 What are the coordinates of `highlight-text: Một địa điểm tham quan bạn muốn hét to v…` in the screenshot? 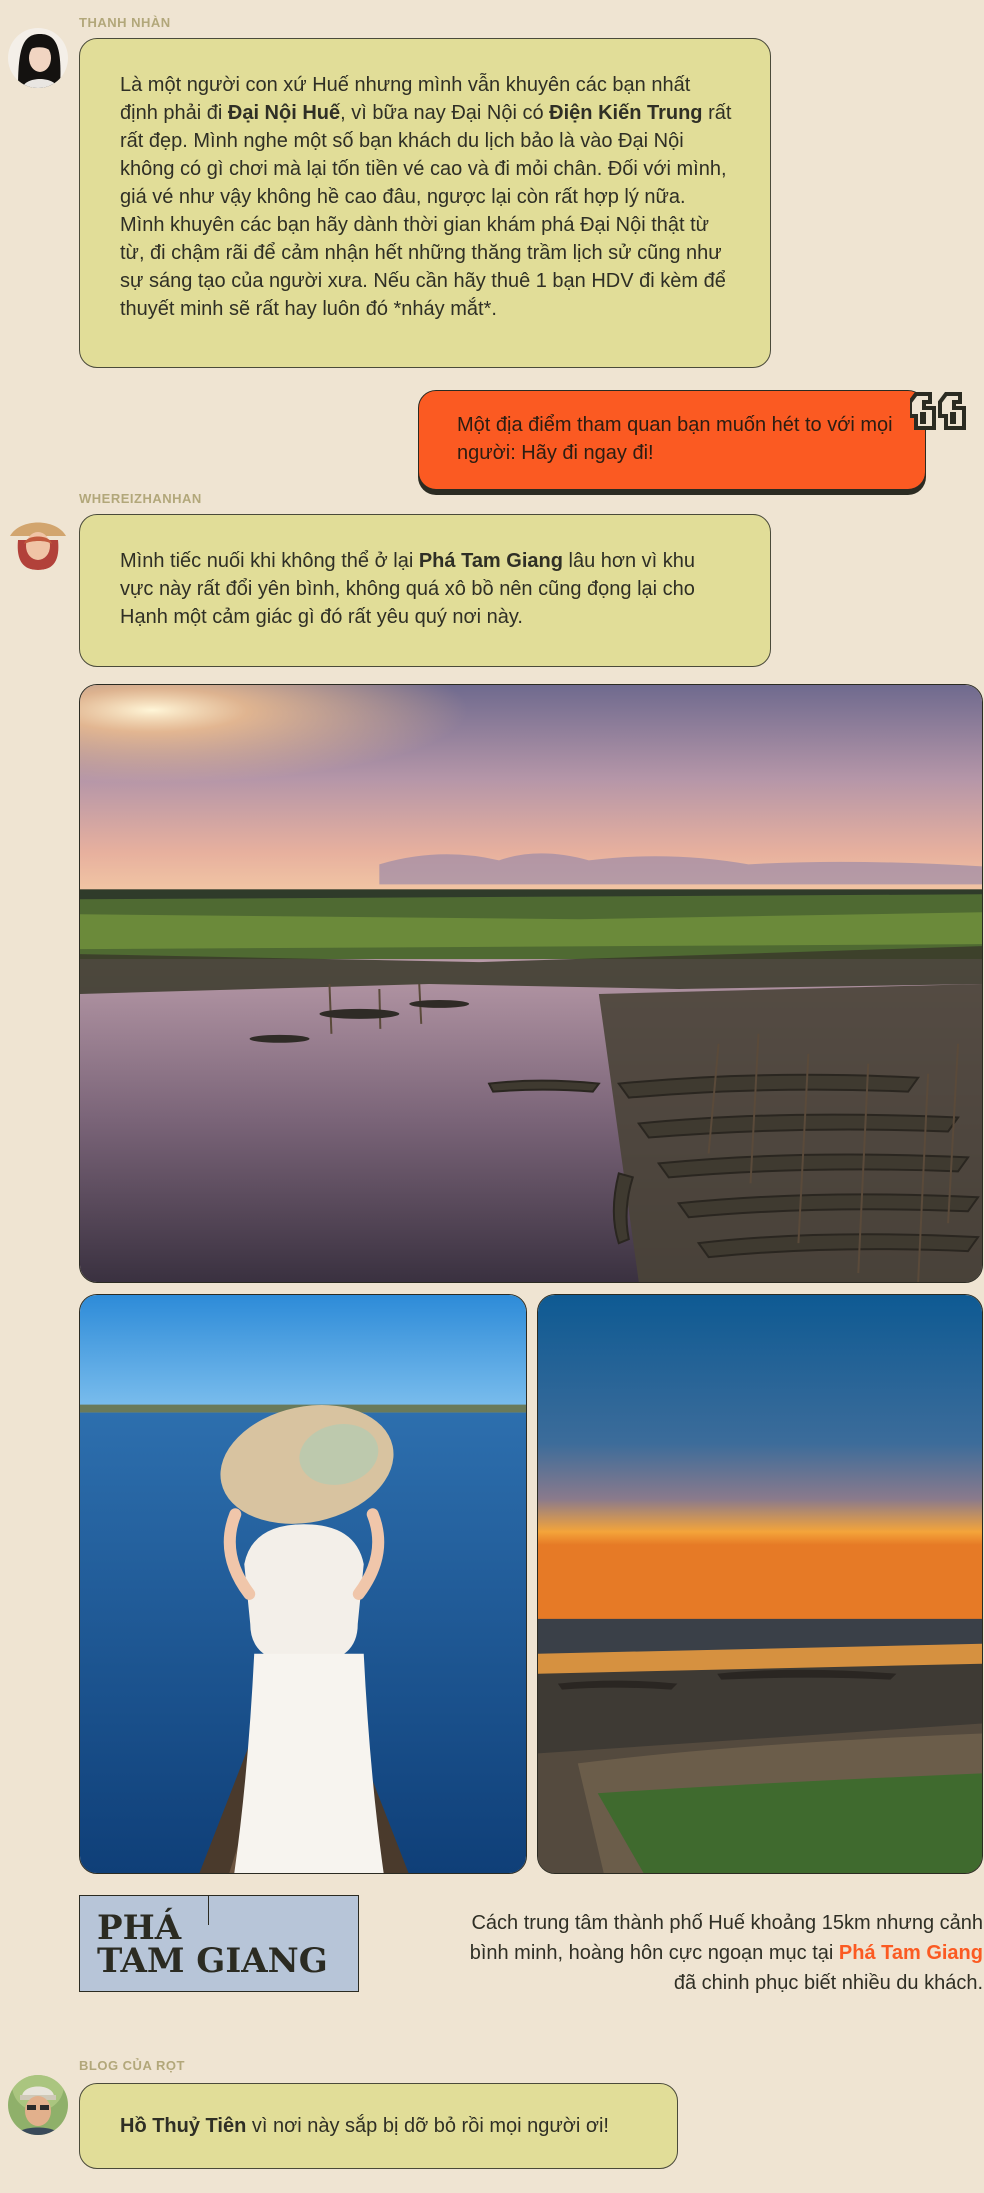 It's located at (675, 439).